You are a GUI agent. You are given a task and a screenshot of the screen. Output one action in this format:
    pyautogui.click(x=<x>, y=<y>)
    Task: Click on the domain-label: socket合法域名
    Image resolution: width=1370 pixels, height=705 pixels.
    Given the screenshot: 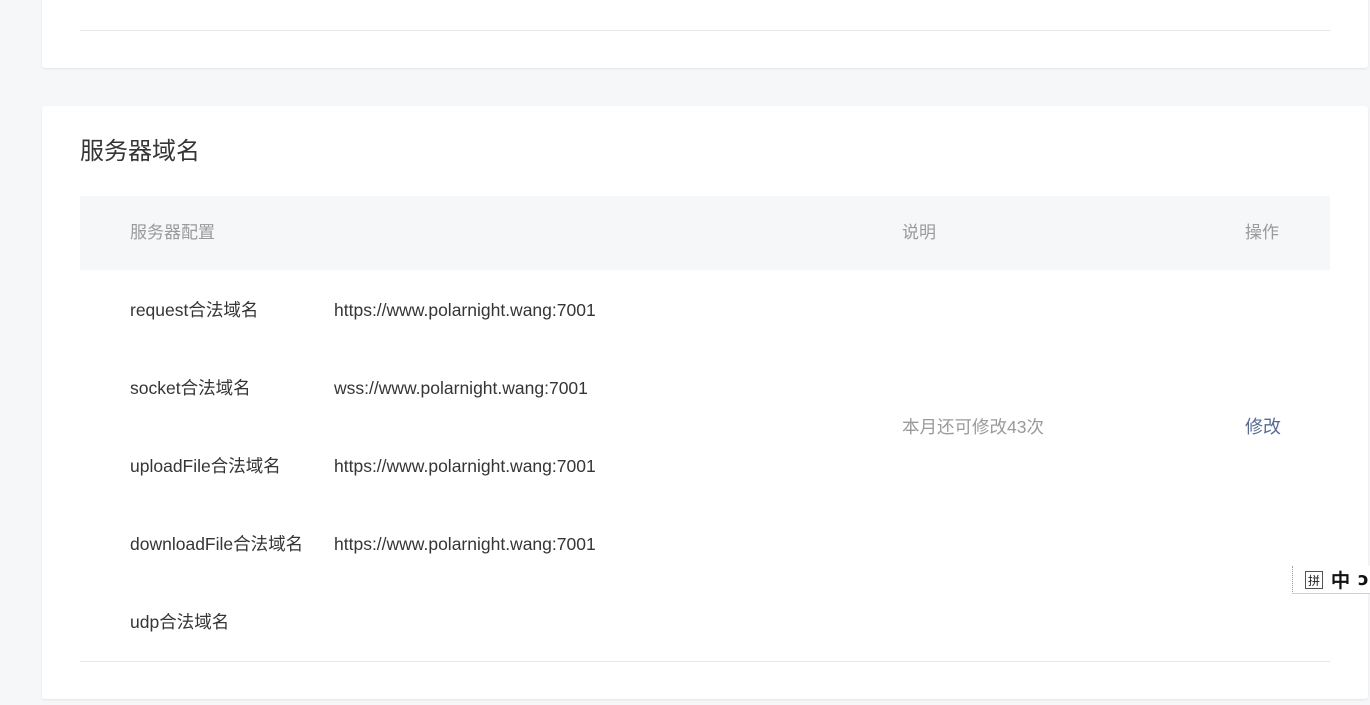 What is the action you would take?
    pyautogui.click(x=190, y=388)
    